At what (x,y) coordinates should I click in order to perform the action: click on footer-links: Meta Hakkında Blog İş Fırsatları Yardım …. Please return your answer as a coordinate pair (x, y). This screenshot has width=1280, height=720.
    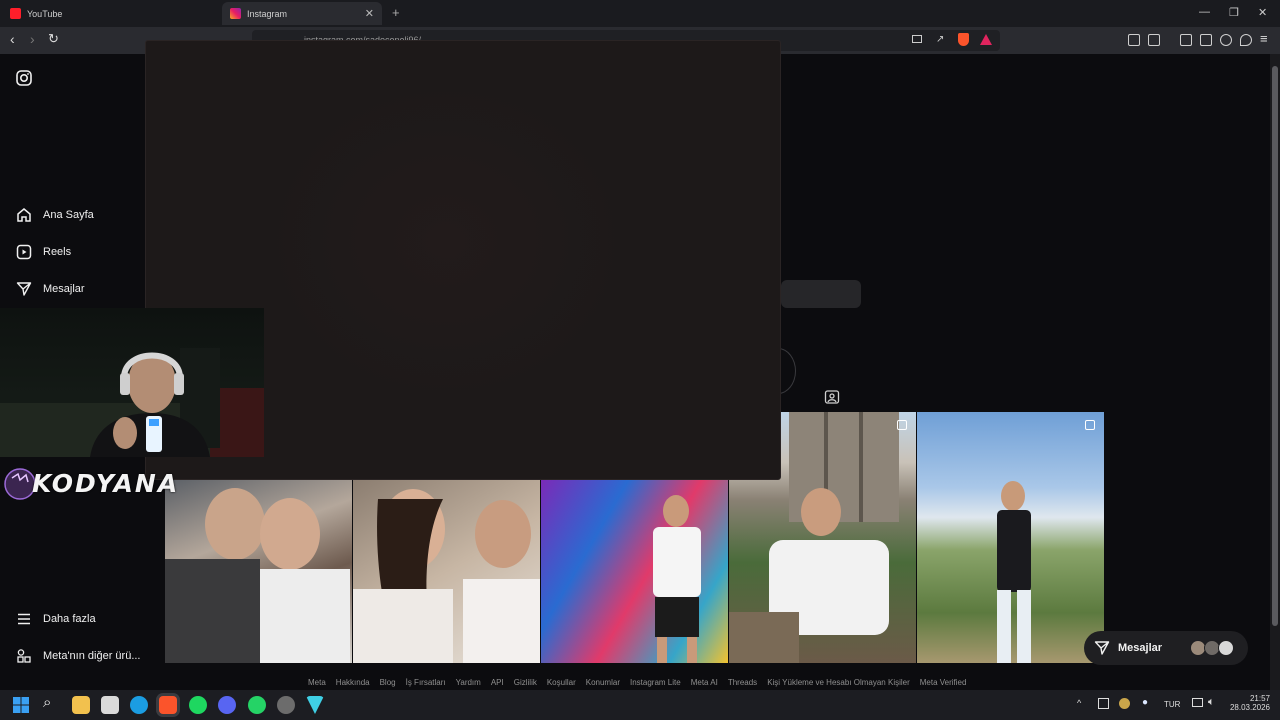
    Looking at the image, I should click on (642, 682).